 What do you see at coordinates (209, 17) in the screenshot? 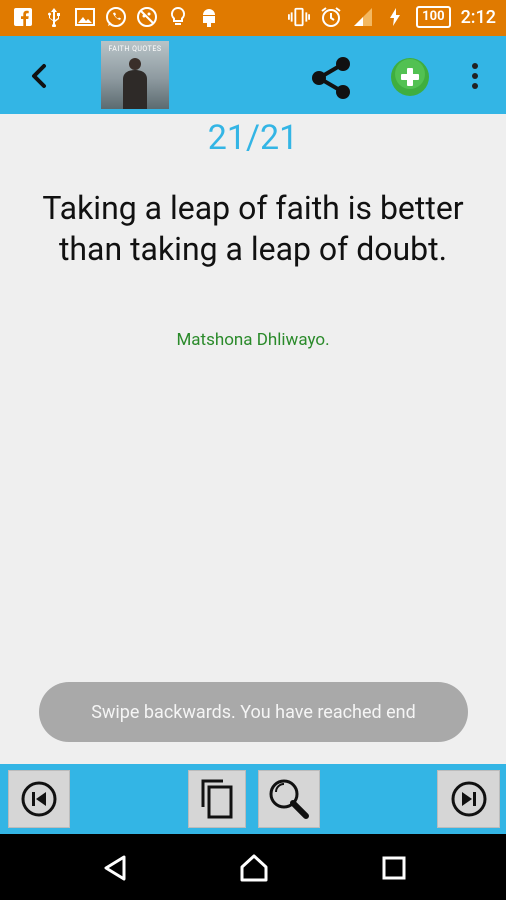
I see `android-icon` at bounding box center [209, 17].